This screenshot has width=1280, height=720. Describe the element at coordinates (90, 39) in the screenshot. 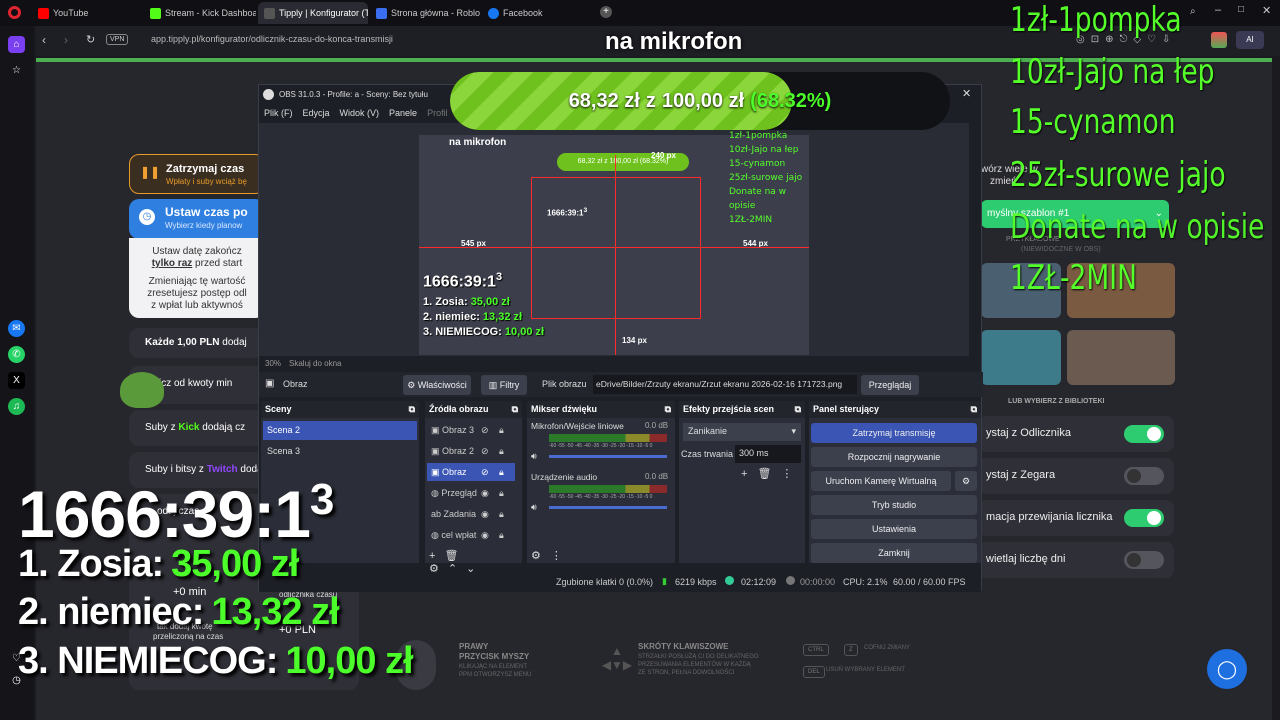

I see `reload-icon: ↻` at that location.